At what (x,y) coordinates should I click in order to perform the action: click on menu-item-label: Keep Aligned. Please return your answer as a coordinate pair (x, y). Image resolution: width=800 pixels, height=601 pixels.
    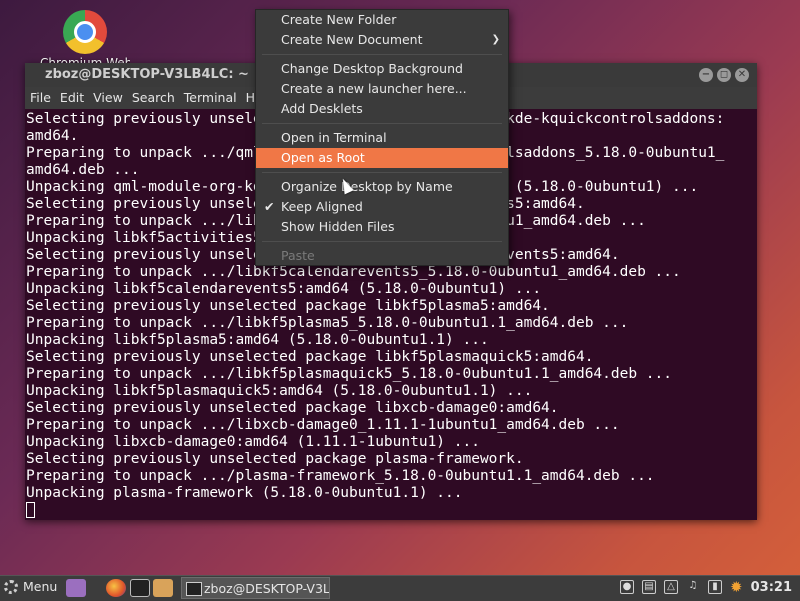
    Looking at the image, I should click on (322, 206).